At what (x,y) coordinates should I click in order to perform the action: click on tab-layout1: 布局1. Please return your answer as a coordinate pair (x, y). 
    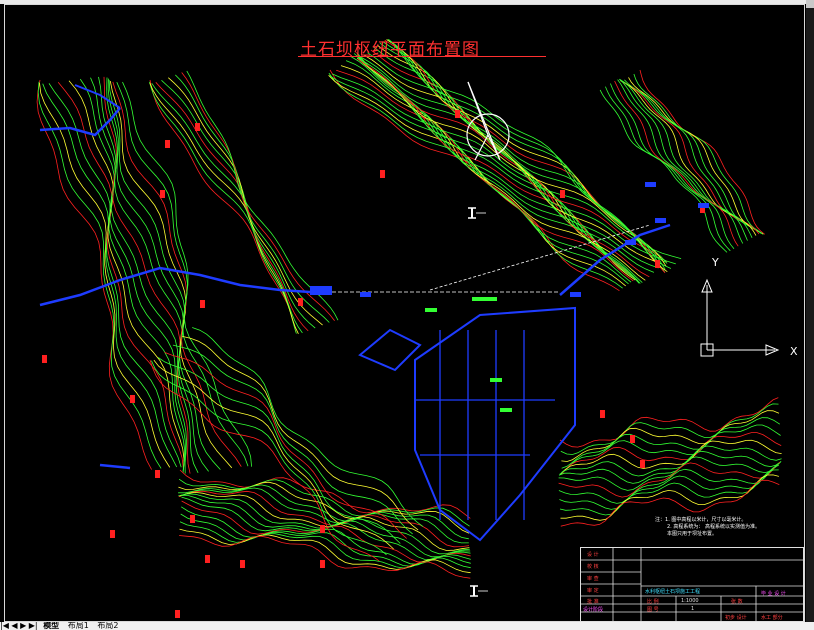
    Looking at the image, I should click on (78, 626).